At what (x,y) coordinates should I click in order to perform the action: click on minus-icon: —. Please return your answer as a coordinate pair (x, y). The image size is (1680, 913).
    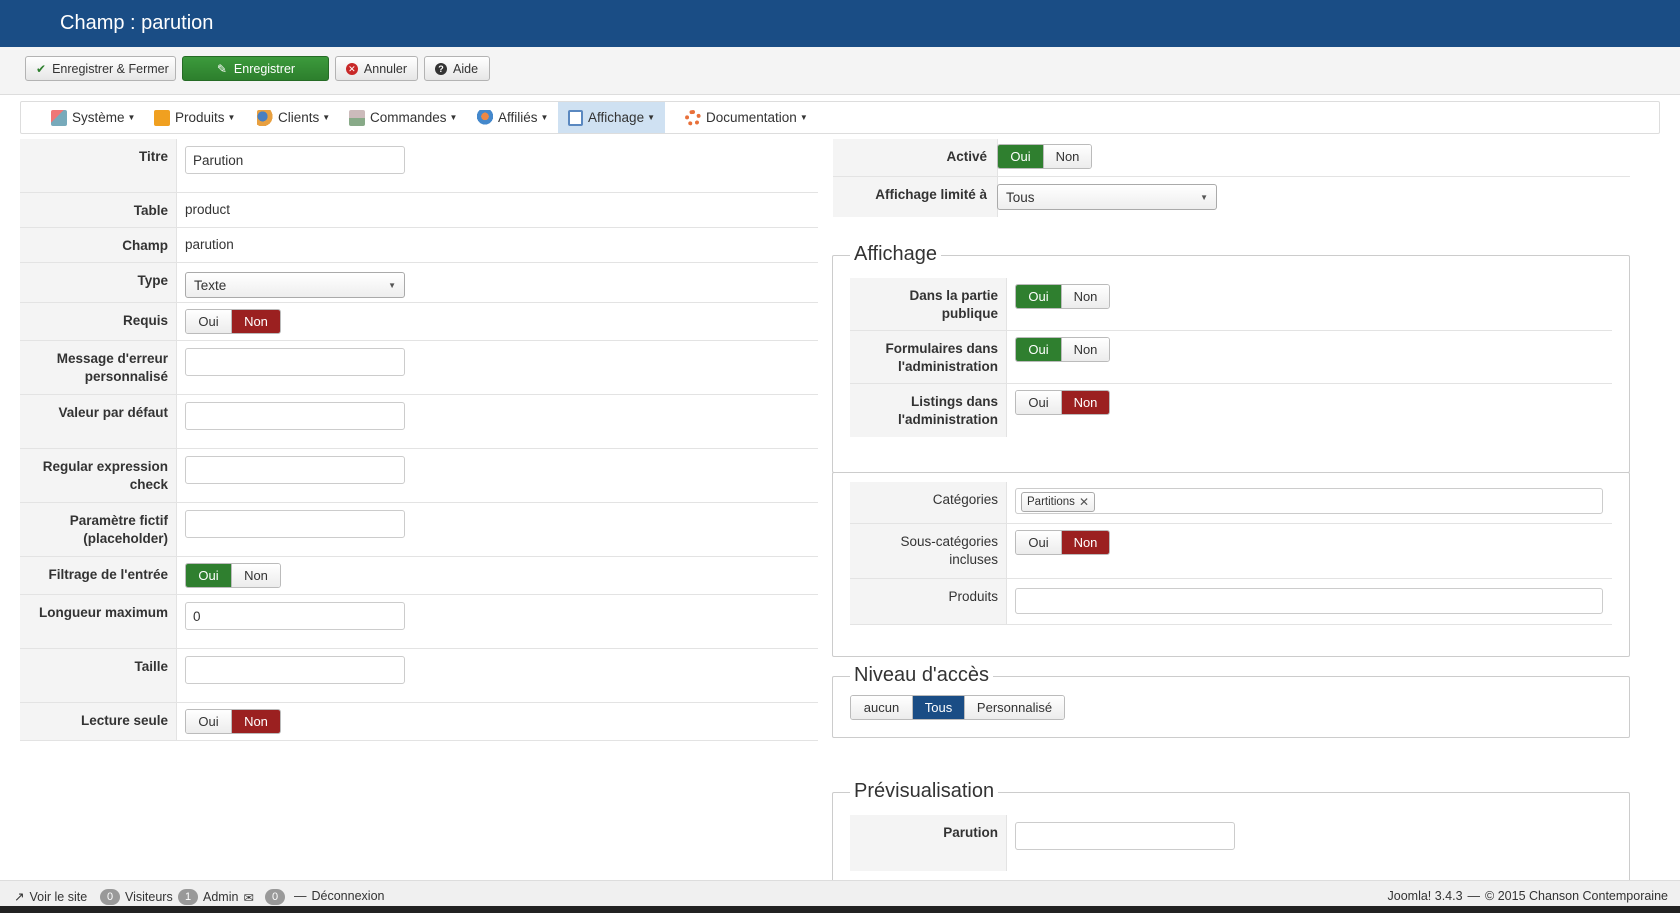
    Looking at the image, I should click on (300, 896).